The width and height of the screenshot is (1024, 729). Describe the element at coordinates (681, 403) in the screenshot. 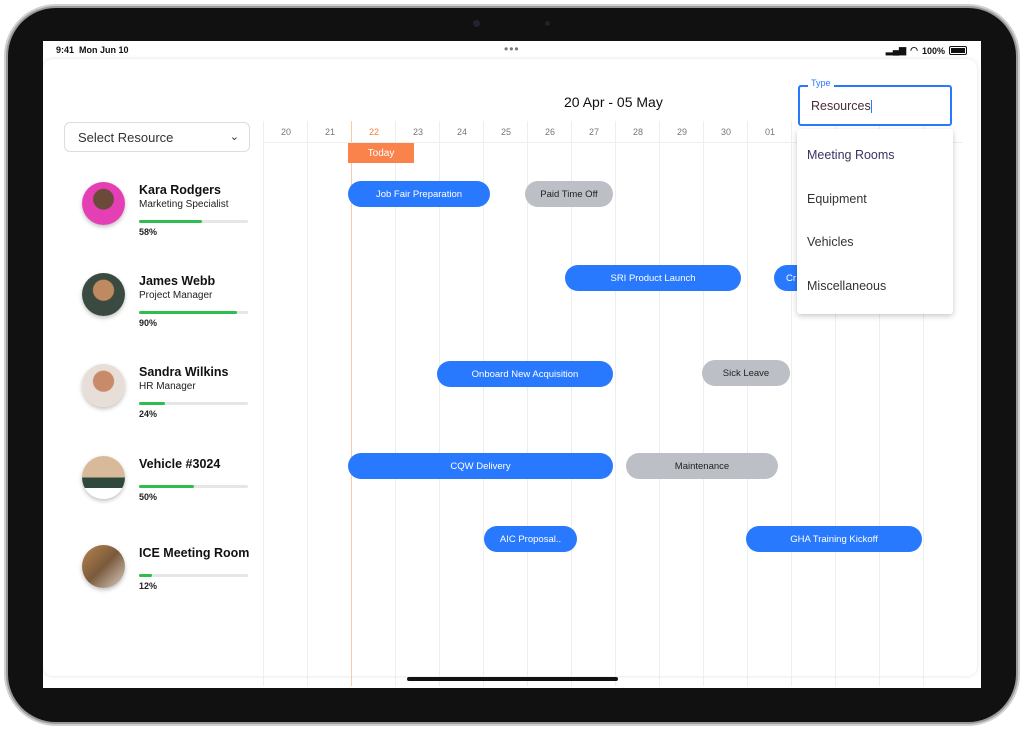

I see `day-column: 29` at that location.